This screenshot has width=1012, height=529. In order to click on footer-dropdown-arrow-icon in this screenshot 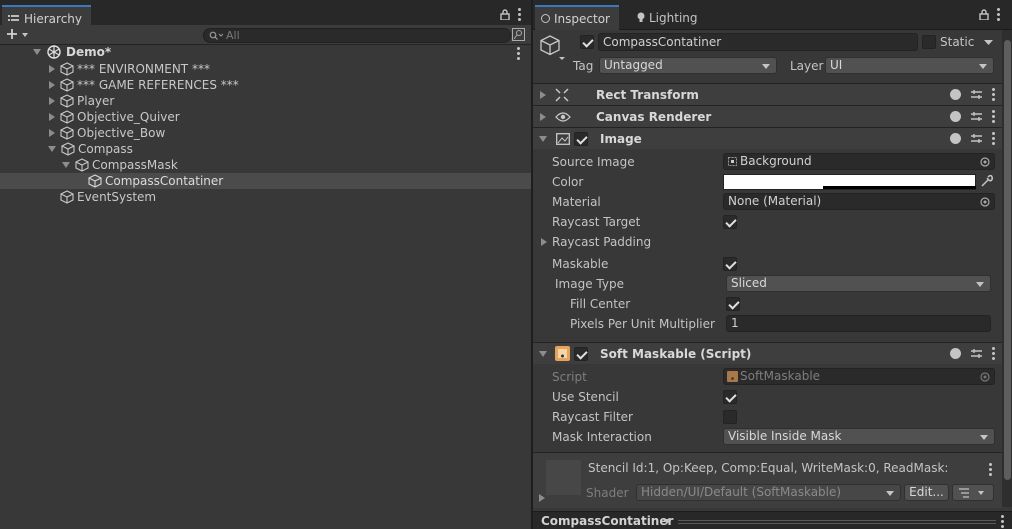, I will do `click(667, 521)`.